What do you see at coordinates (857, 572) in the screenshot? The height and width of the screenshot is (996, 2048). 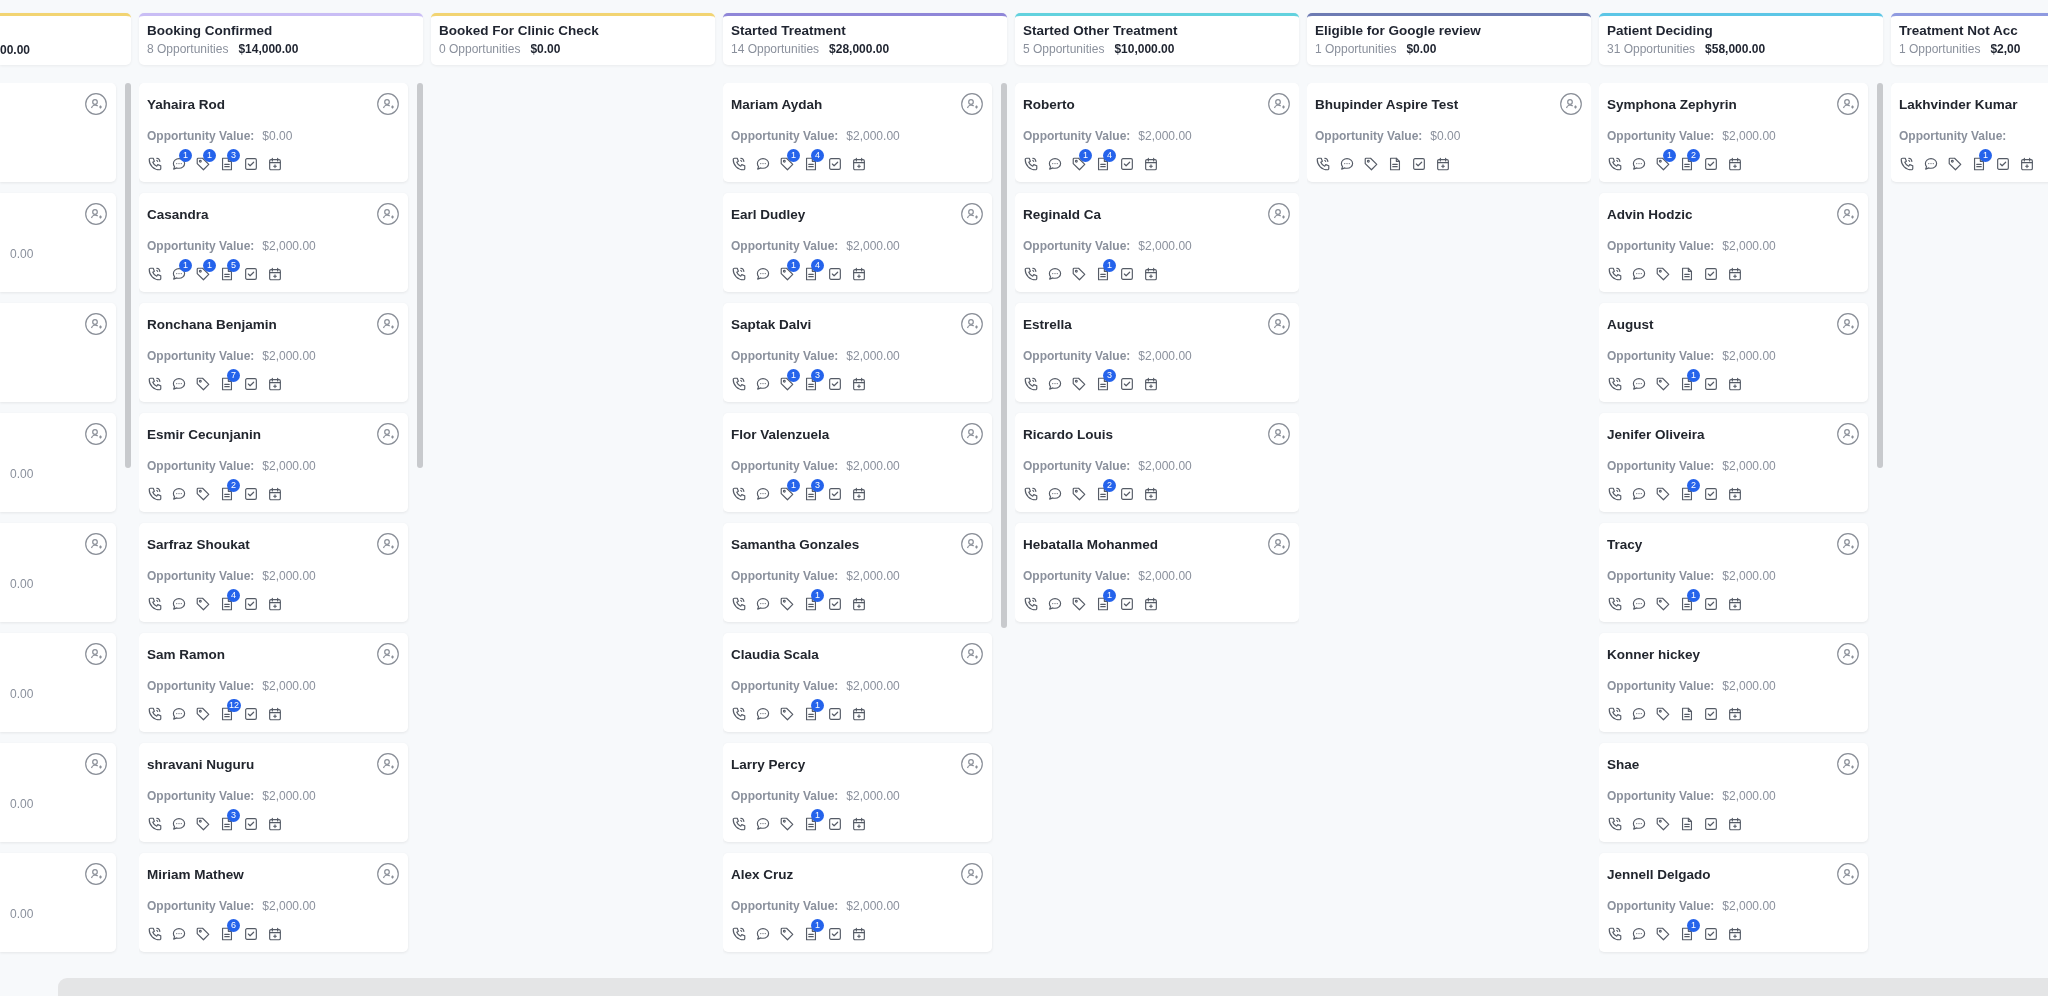 I see `opportunity-card: Samantha Gonzales Opportunity Value: $2,000.00 1` at bounding box center [857, 572].